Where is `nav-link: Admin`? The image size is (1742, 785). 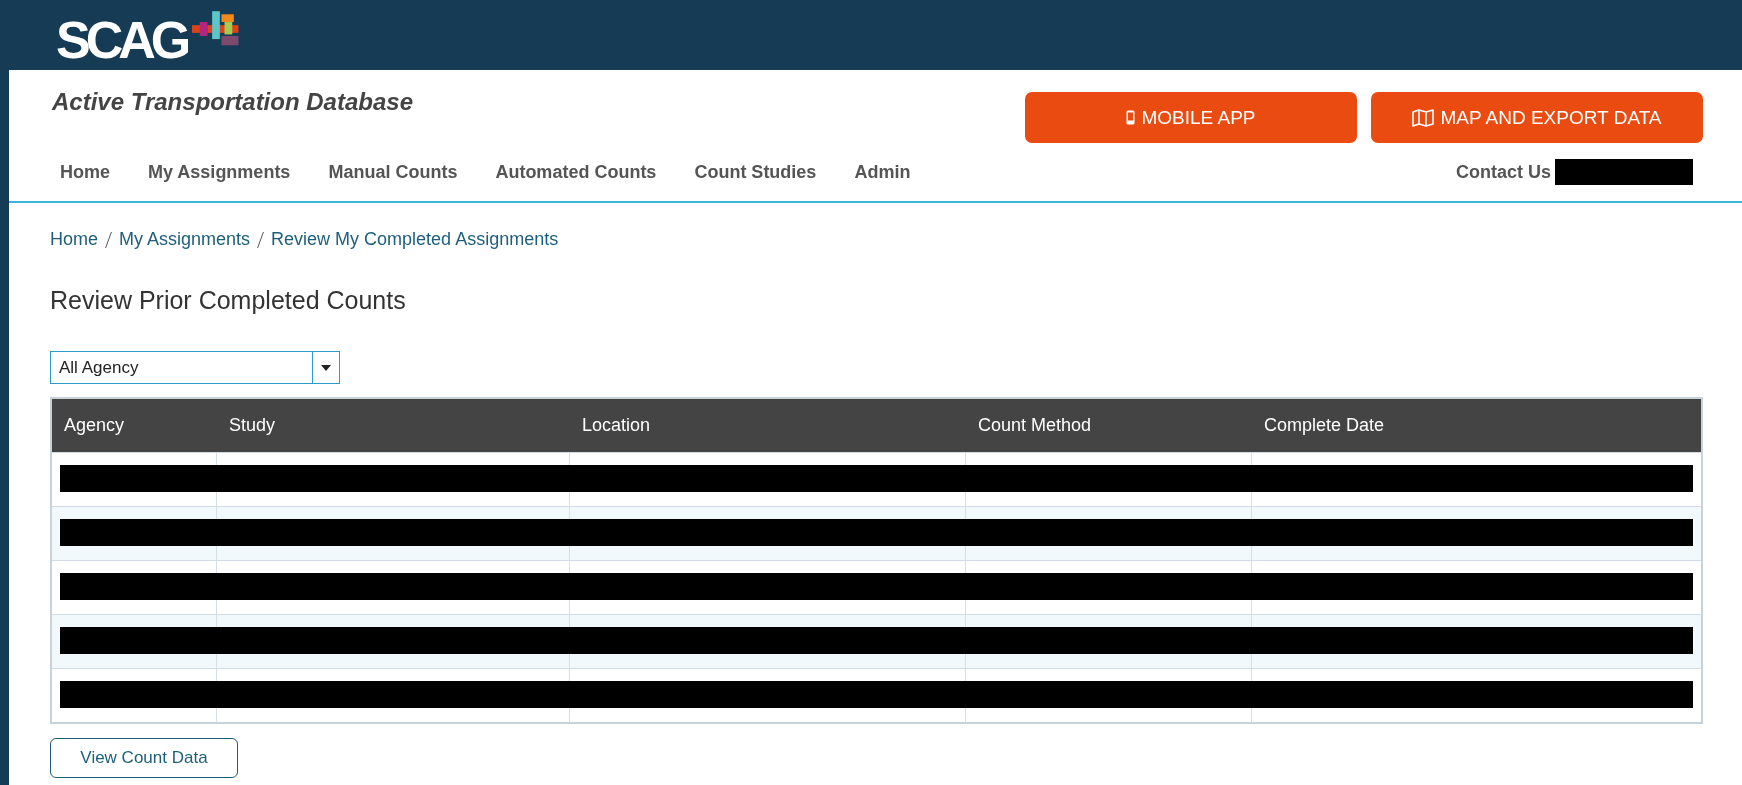 nav-link: Admin is located at coordinates (882, 172).